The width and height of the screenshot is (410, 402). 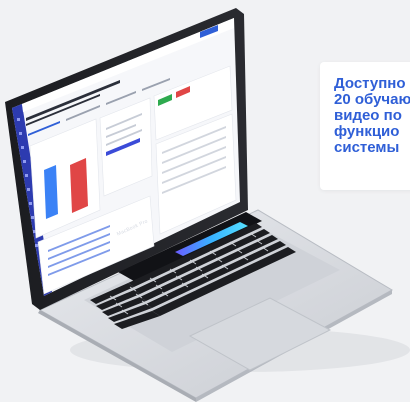 What do you see at coordinates (79, 185) in the screenshot?
I see `chart-bar-red` at bounding box center [79, 185].